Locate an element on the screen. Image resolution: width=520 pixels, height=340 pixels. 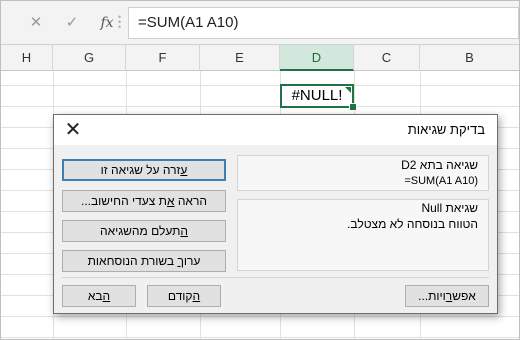
column-header-b: B is located at coordinates (469, 58).